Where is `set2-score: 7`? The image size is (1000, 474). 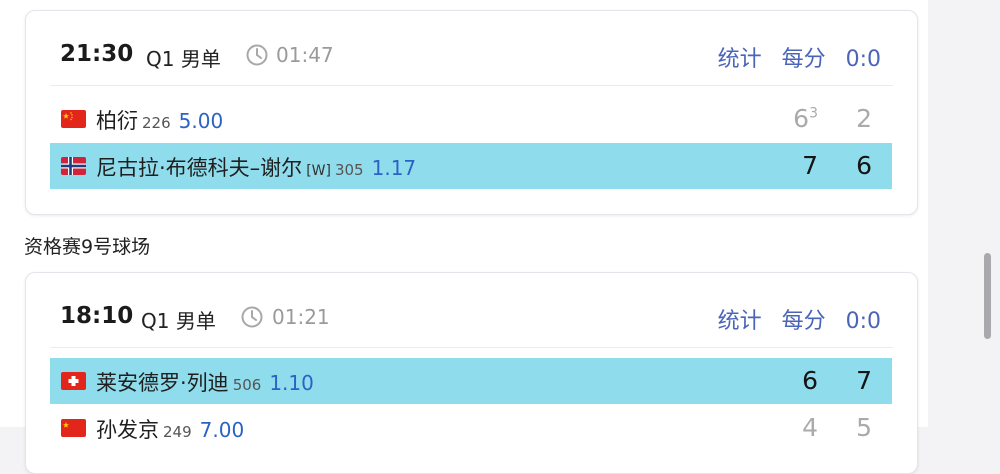
set2-score: 7 is located at coordinates (864, 380).